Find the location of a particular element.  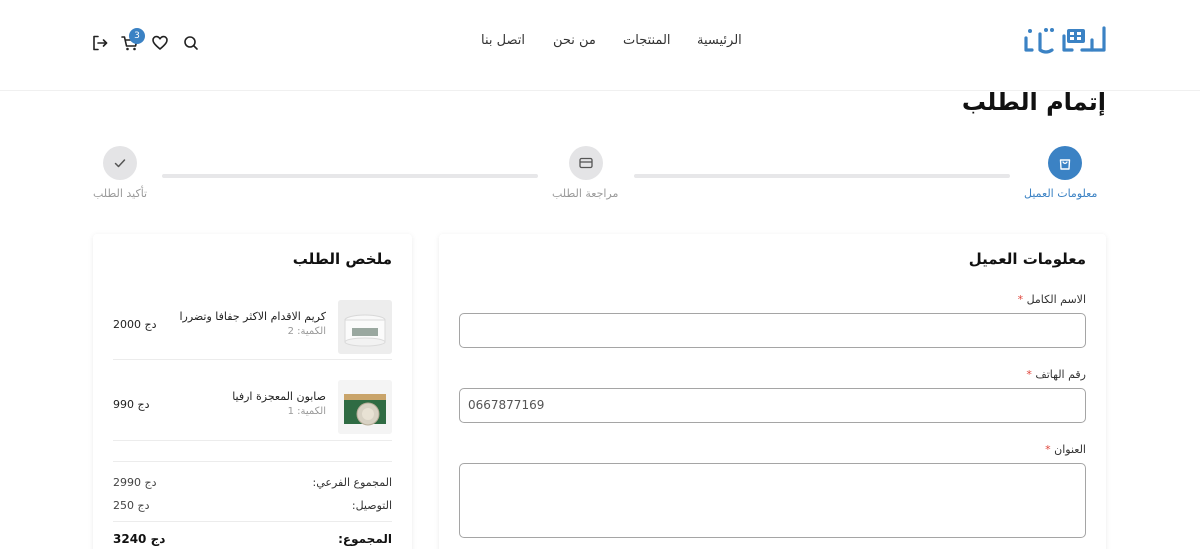

step-confirm-order is located at coordinates (120, 163).